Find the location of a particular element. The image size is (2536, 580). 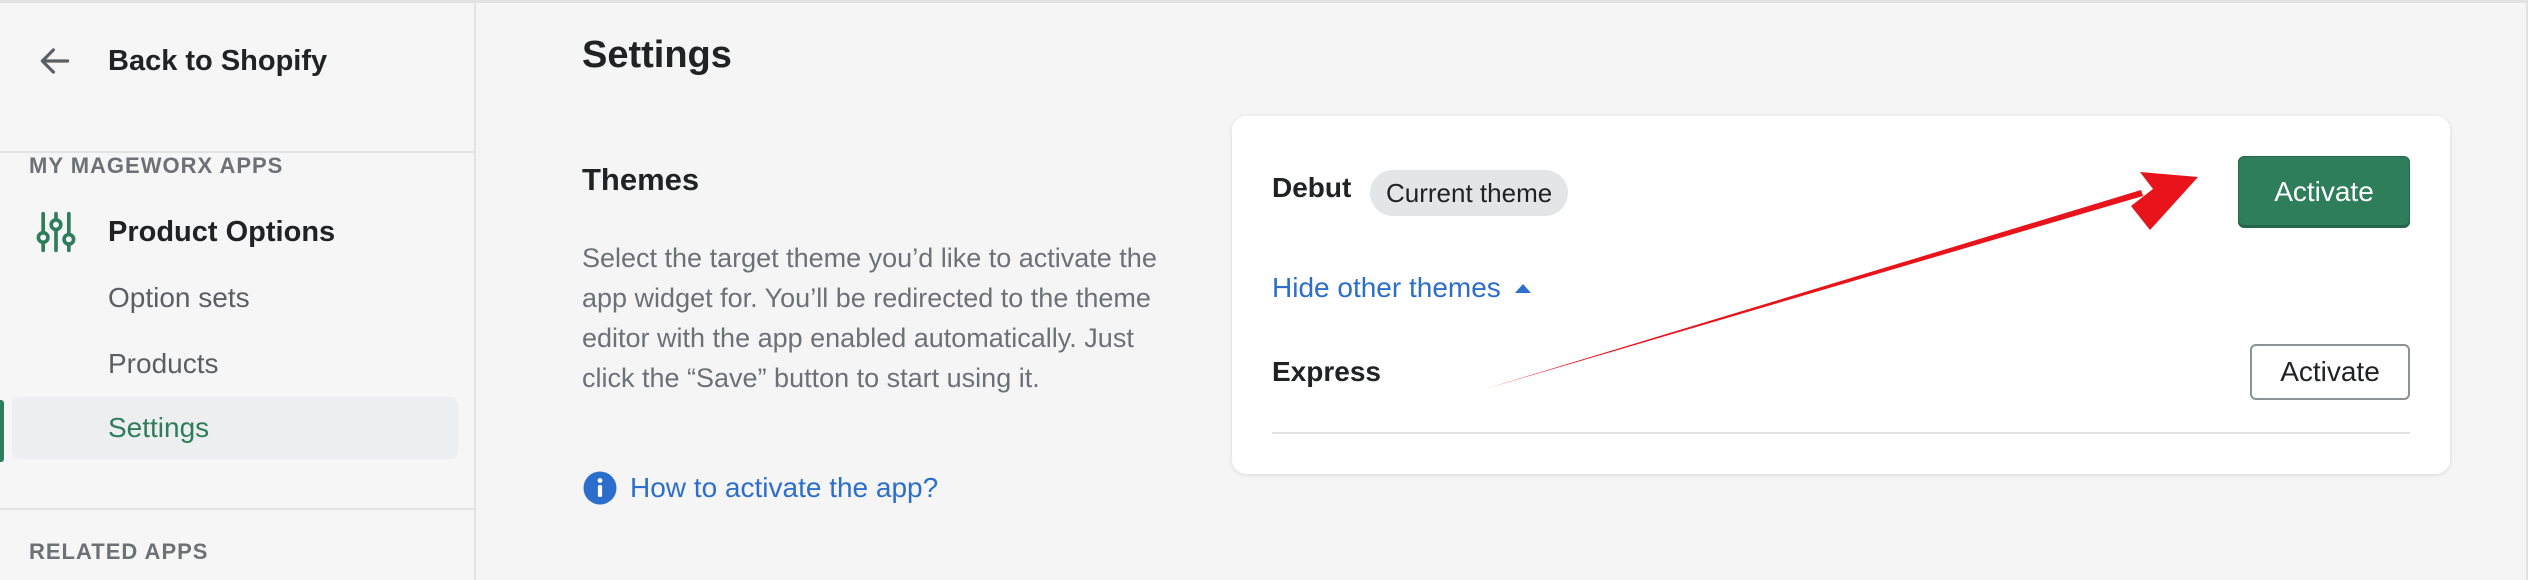

sidebar-item-option-sets: Option sets is located at coordinates (235, 298).